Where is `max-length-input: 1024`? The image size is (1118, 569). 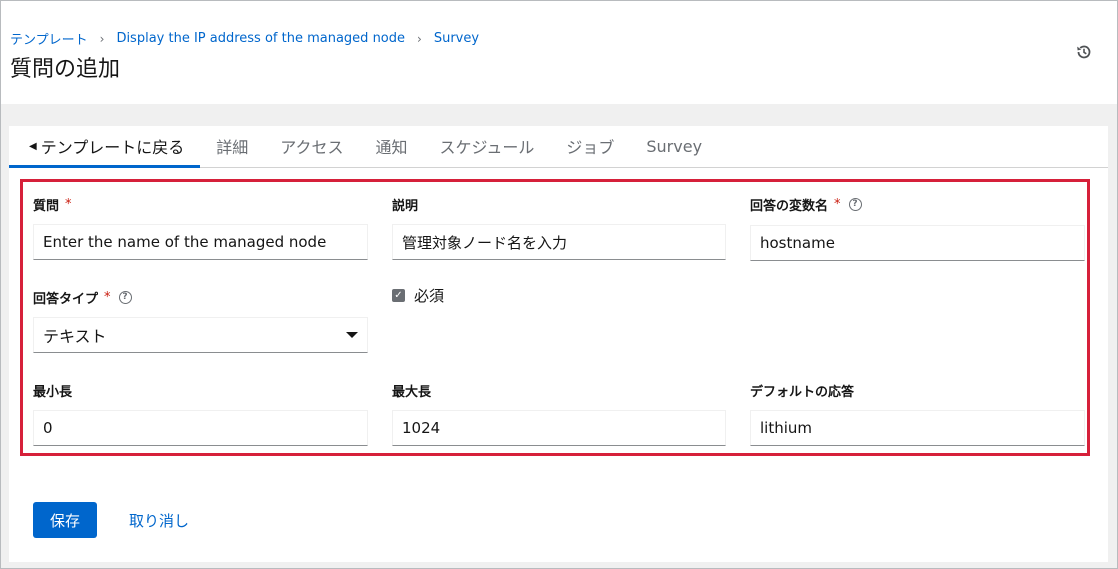 max-length-input: 1024 is located at coordinates (559, 428).